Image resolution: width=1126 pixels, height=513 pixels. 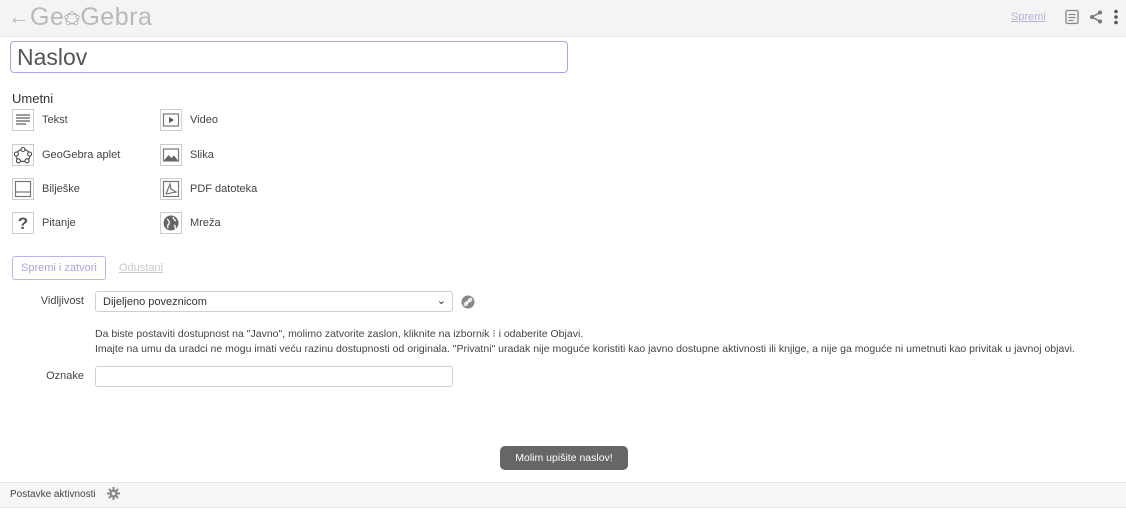 I want to click on insert-video-label: Video, so click(x=204, y=120).